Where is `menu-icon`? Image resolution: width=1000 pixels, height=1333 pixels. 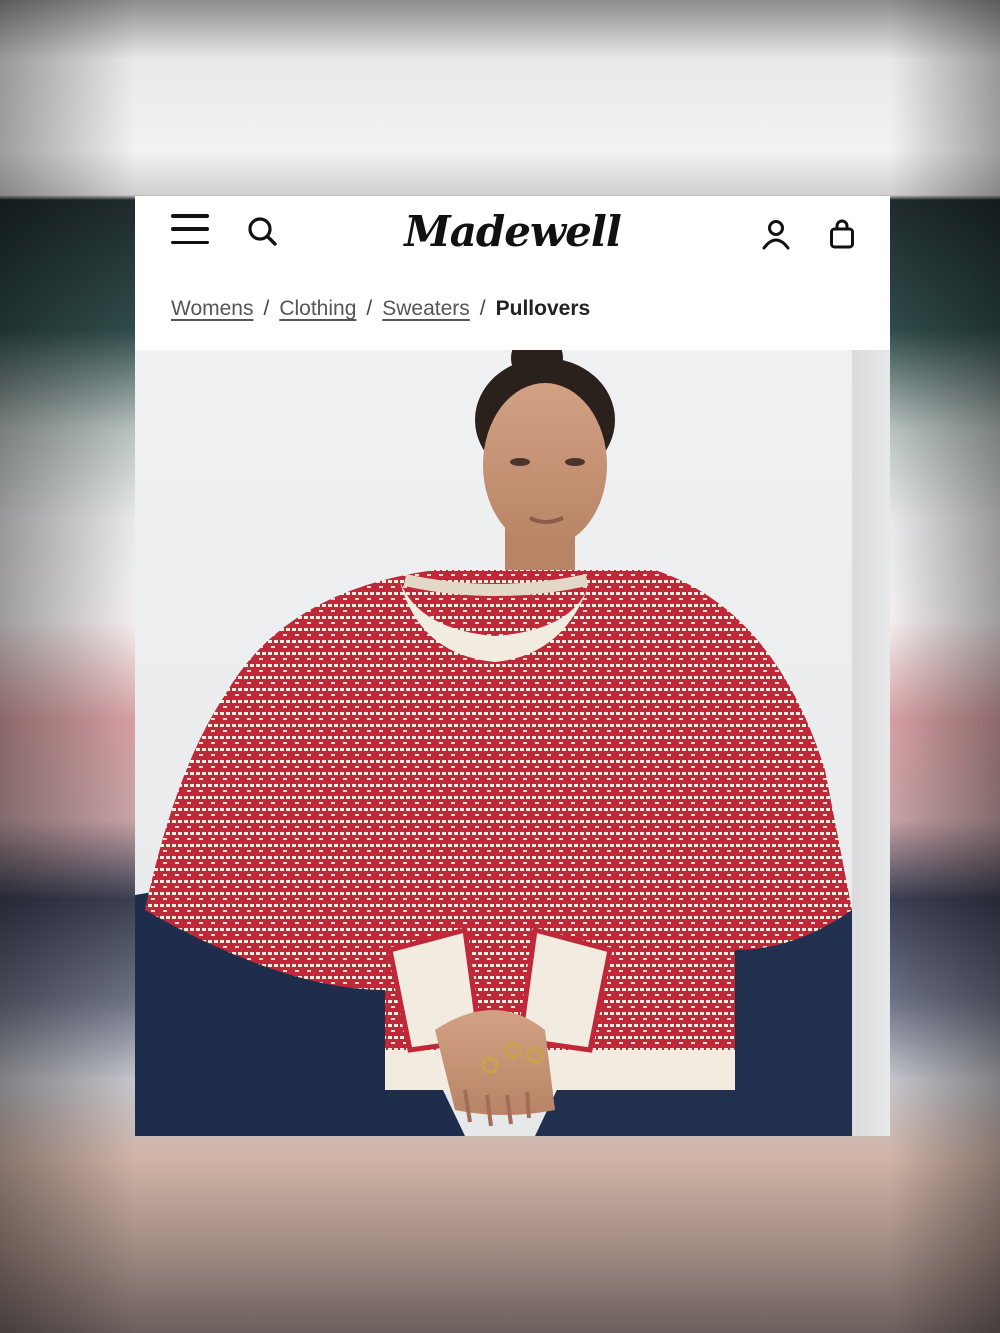
menu-icon is located at coordinates (190, 229).